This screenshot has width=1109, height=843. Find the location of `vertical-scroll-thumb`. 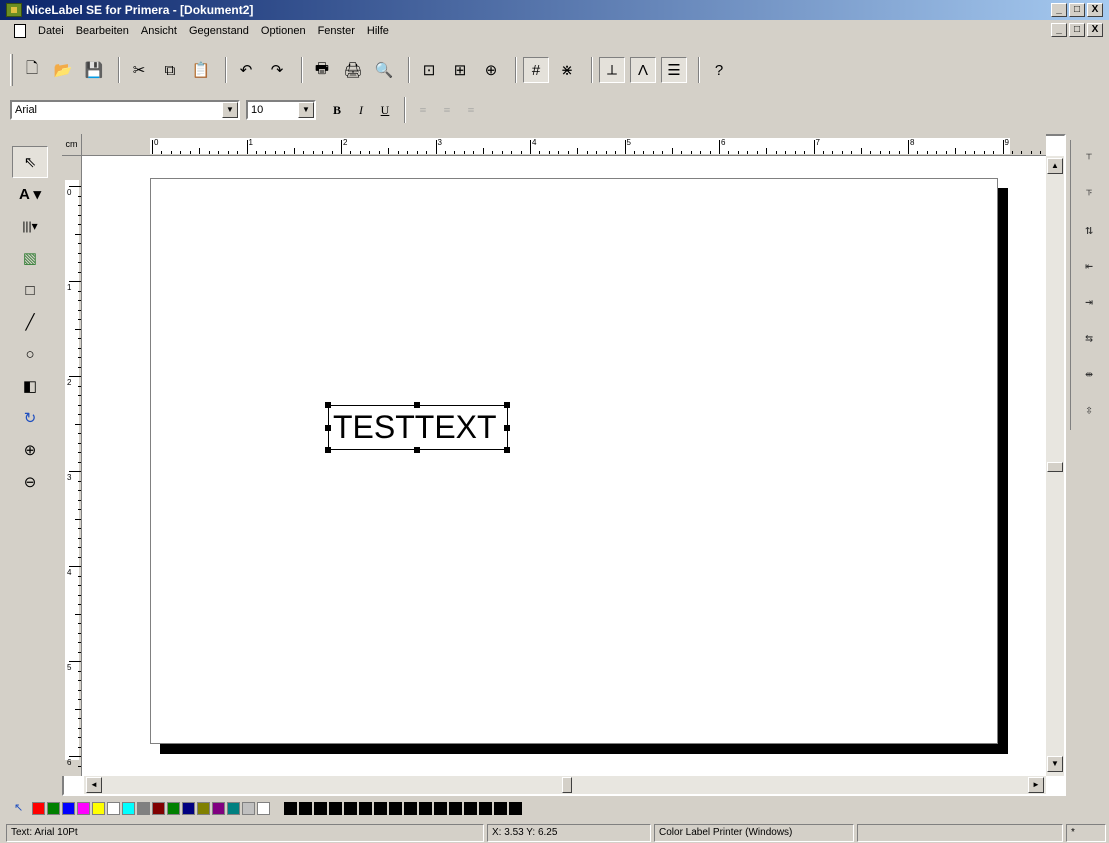

vertical-scroll-thumb is located at coordinates (1055, 467).